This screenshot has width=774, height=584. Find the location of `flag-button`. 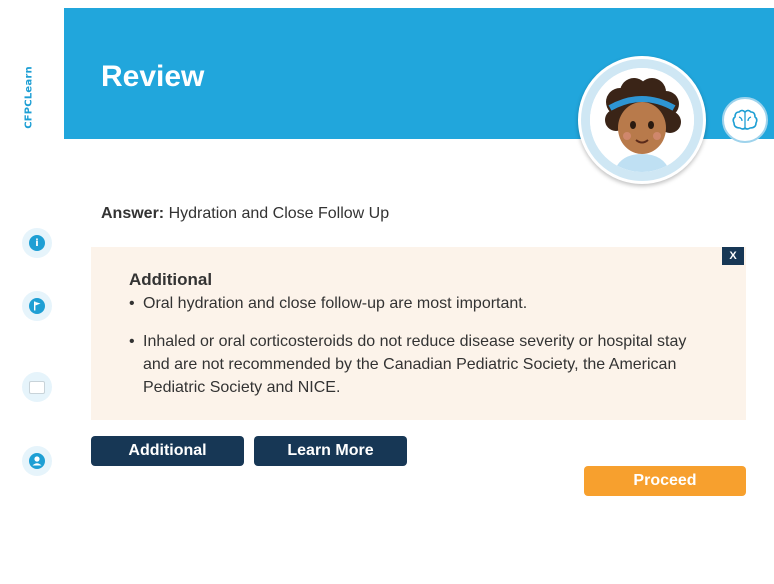

flag-button is located at coordinates (37, 306).